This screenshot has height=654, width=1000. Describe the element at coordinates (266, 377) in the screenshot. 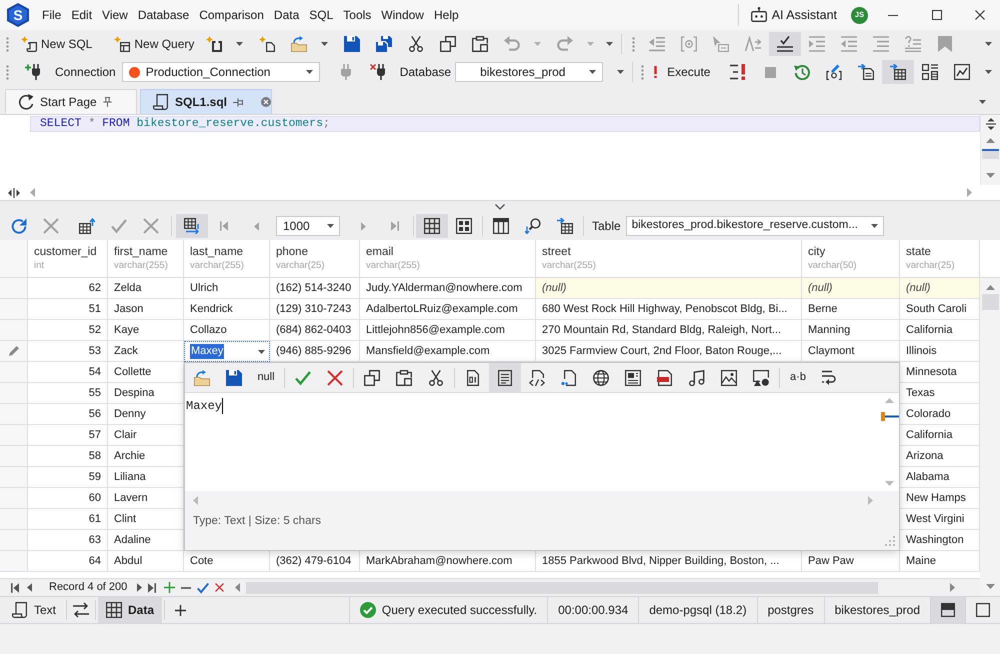

I see `set-null-button: null` at that location.